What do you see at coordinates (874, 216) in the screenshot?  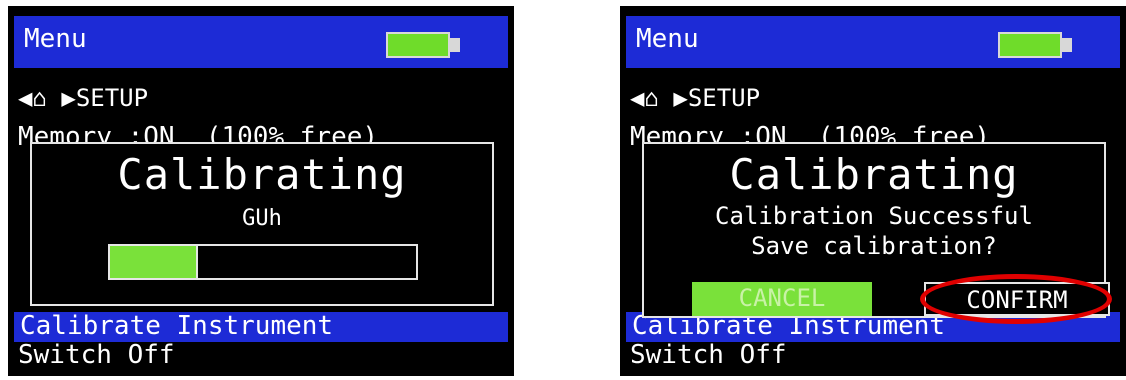 I see `dialog-message-success: Calibration Successful` at bounding box center [874, 216].